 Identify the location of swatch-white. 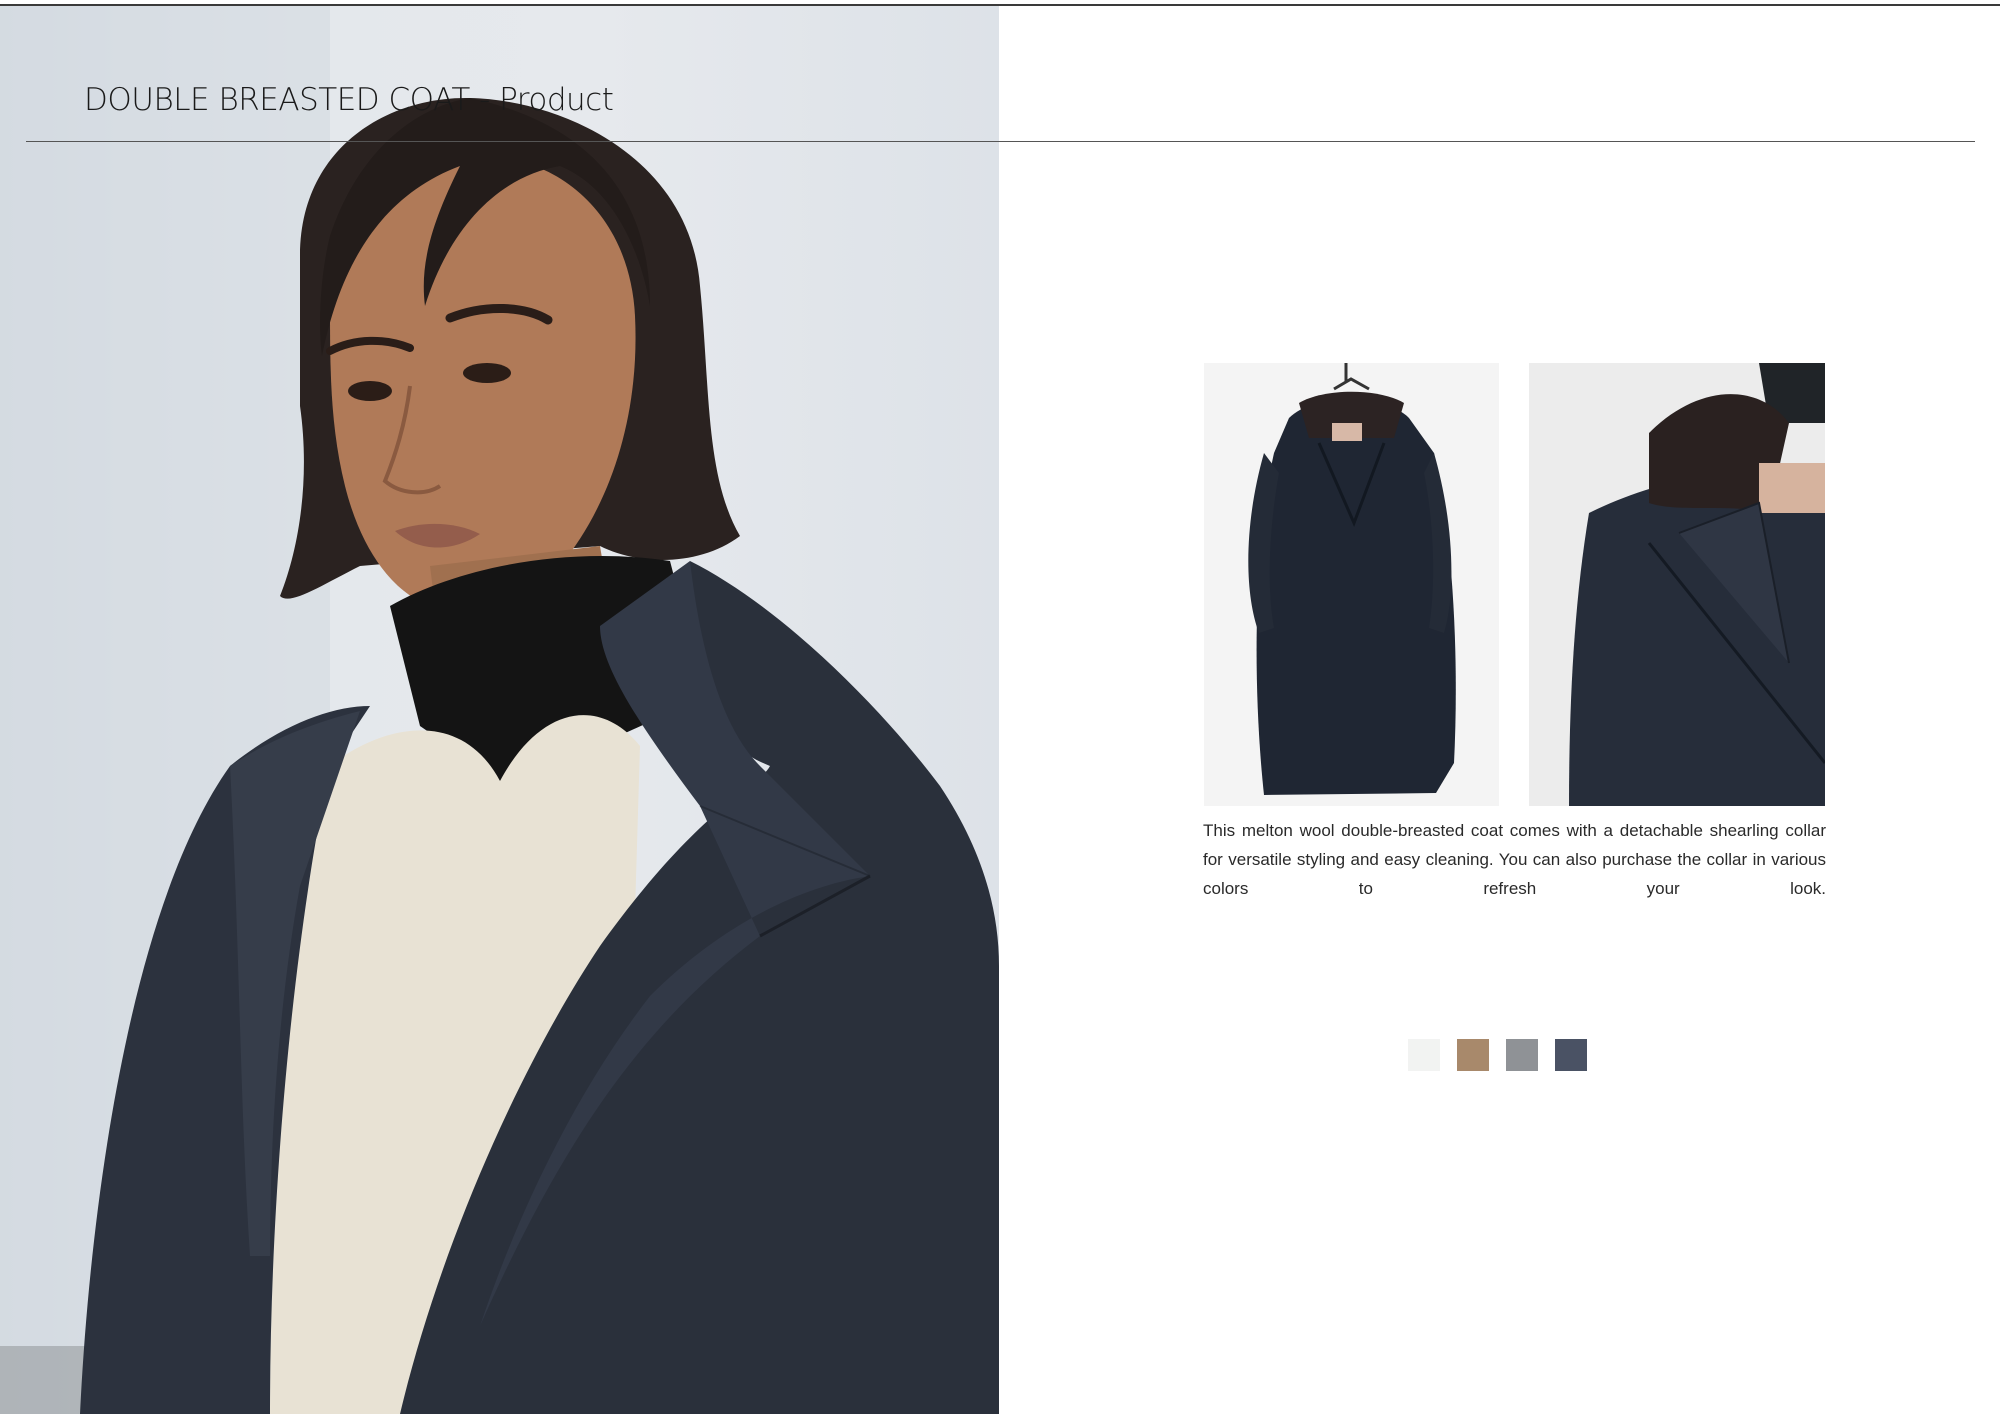
(1424, 1055).